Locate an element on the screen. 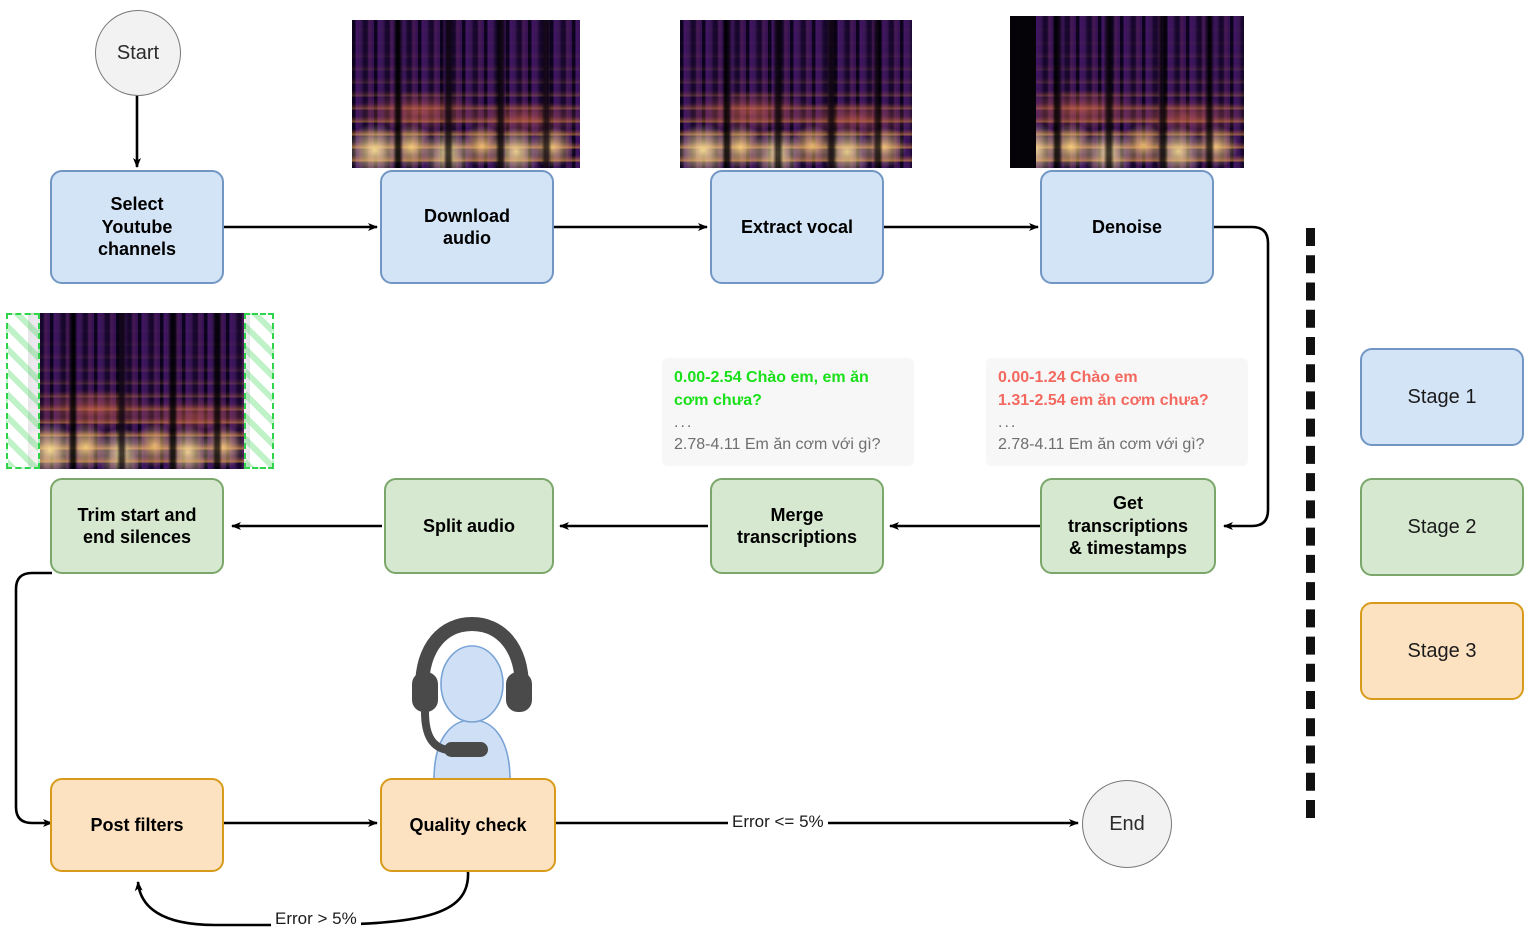 This screenshot has height=942, width=1534. trim-region-end is located at coordinates (259, 391).